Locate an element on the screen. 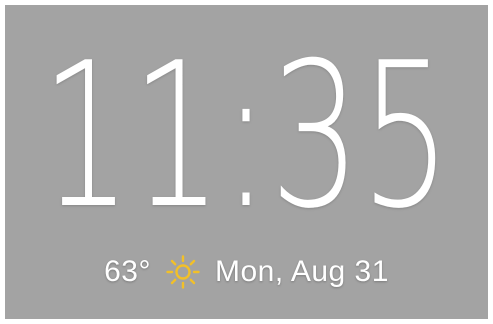 Image resolution: width=493 pixels, height=324 pixels. status-row: 63° Mon, Aug 31 is located at coordinates (246, 272).